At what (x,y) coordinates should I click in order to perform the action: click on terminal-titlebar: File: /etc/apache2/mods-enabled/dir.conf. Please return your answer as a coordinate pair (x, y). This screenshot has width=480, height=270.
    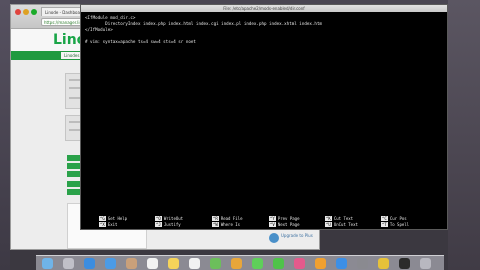
    Looking at the image, I should click on (264, 8).